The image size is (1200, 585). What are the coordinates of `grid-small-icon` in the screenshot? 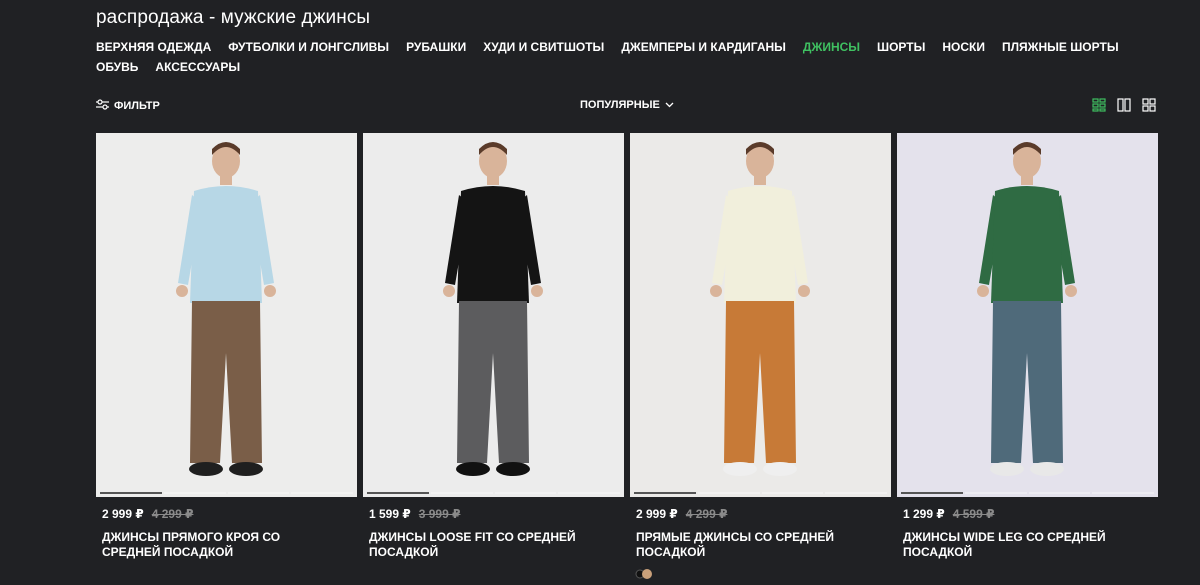 It's located at (1149, 105).